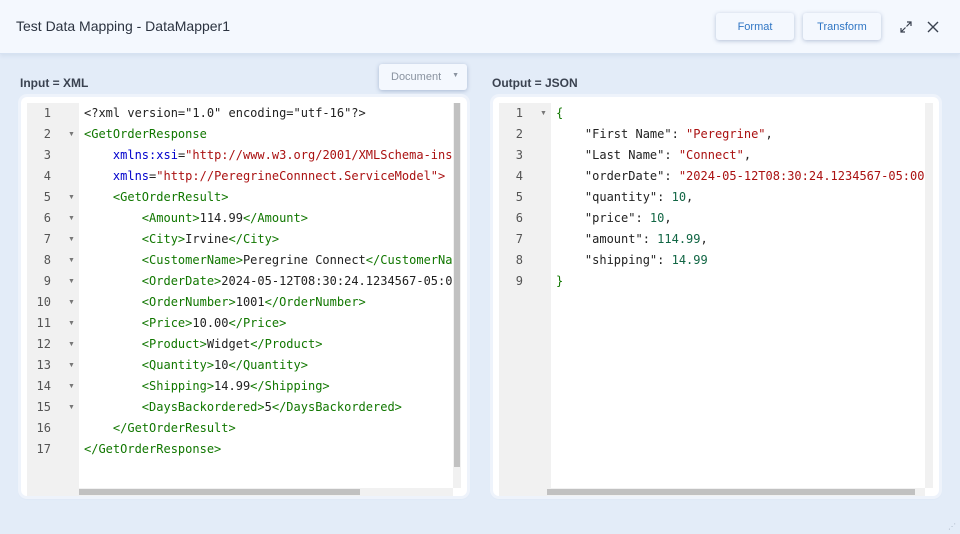 The height and width of the screenshot is (534, 960). What do you see at coordinates (933, 27) in the screenshot?
I see `close-icon` at bounding box center [933, 27].